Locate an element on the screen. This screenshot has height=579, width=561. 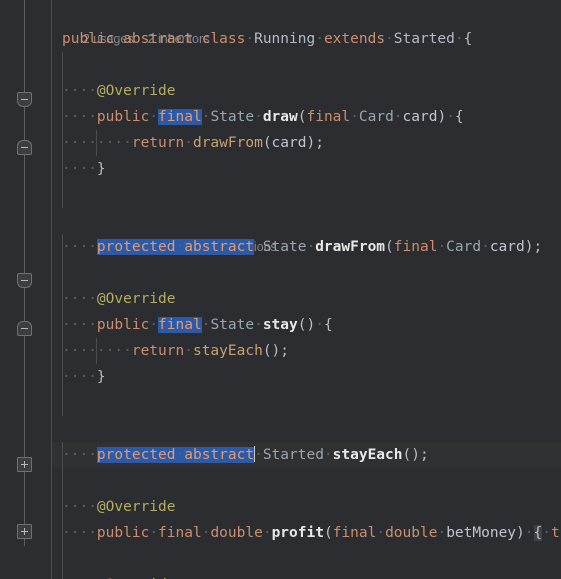
token-abstract: abstract is located at coordinates (158, 39).